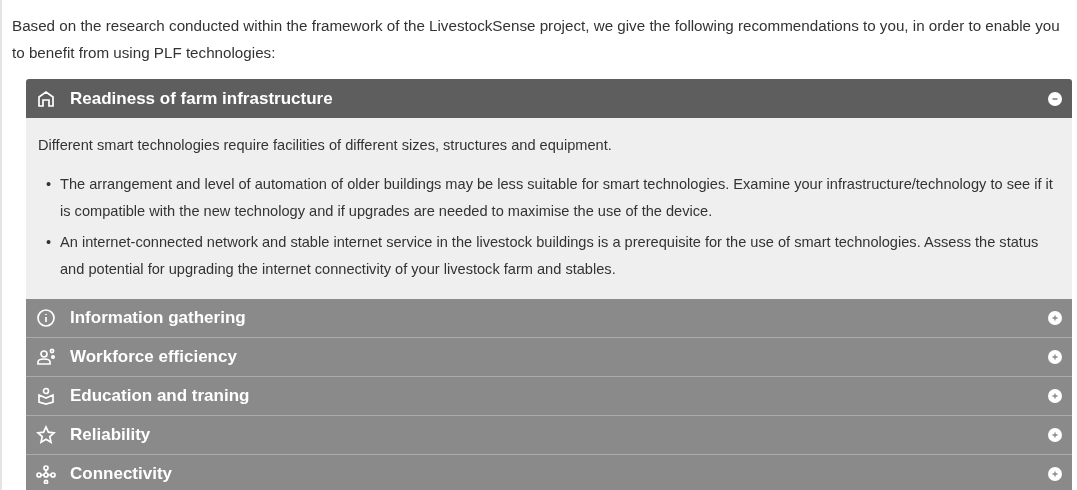 The height and width of the screenshot is (490, 1077). I want to click on collapse-icon, so click(1055, 98).